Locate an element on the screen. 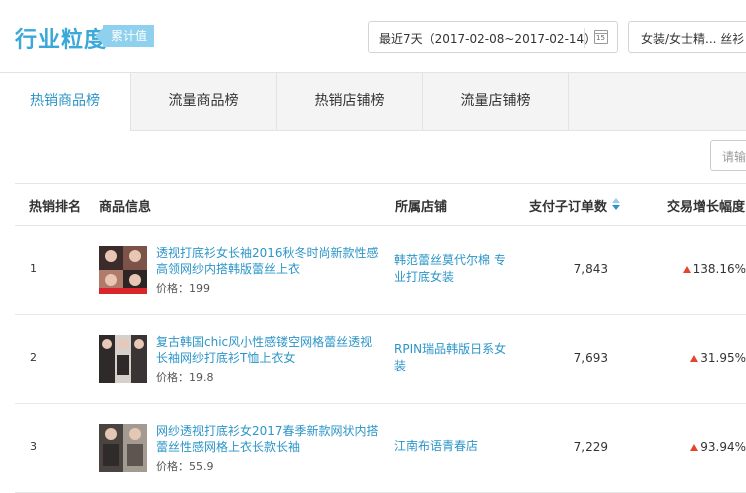 This screenshot has width=746, height=493. shop-name-link: 韩范蕾丝莫代尔棉 专业打底女装 is located at coordinates (454, 269).